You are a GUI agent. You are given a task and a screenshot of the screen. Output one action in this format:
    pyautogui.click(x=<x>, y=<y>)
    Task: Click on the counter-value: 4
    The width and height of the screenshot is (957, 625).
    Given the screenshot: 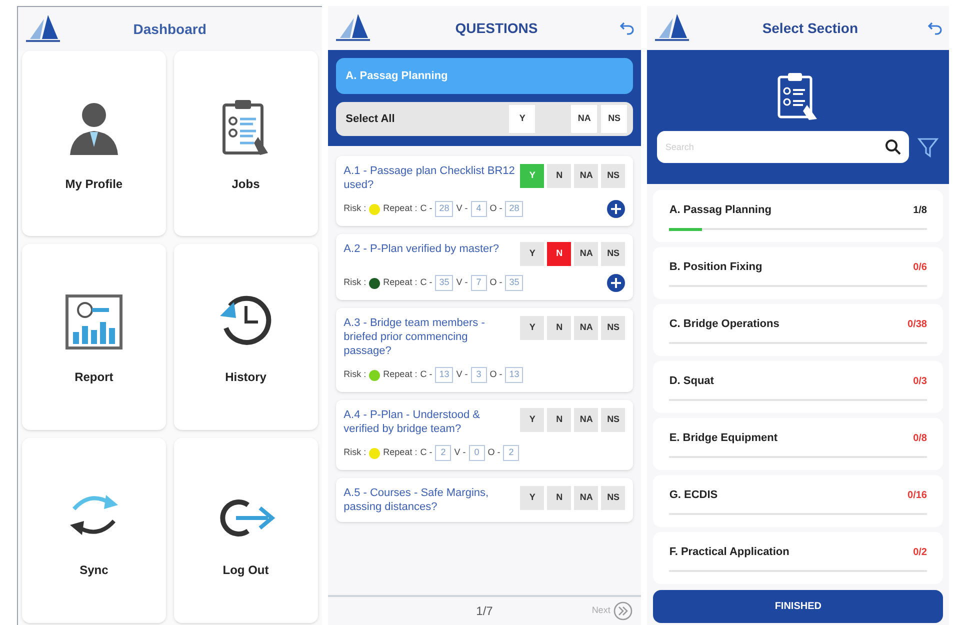 What is the action you would take?
    pyautogui.click(x=478, y=209)
    